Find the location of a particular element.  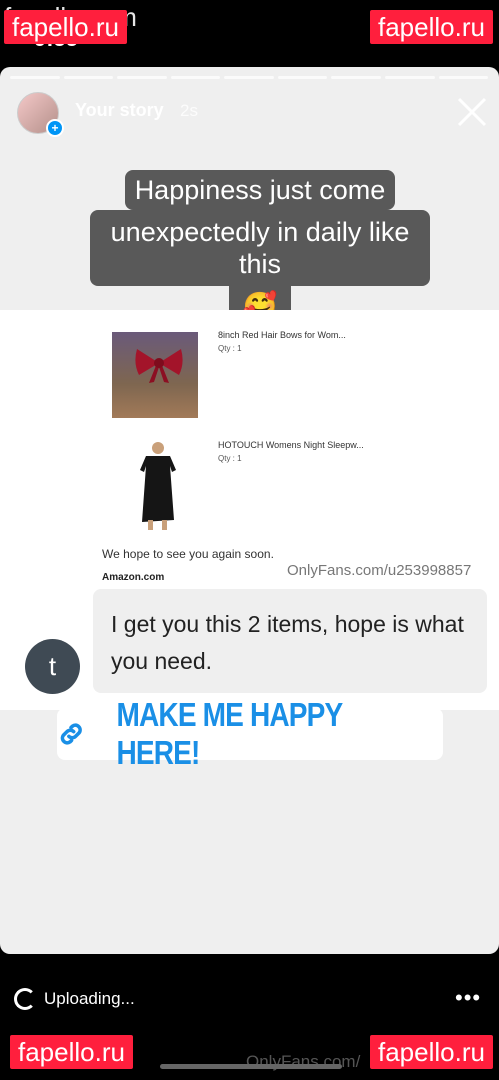

home-indicator is located at coordinates (251, 1066).